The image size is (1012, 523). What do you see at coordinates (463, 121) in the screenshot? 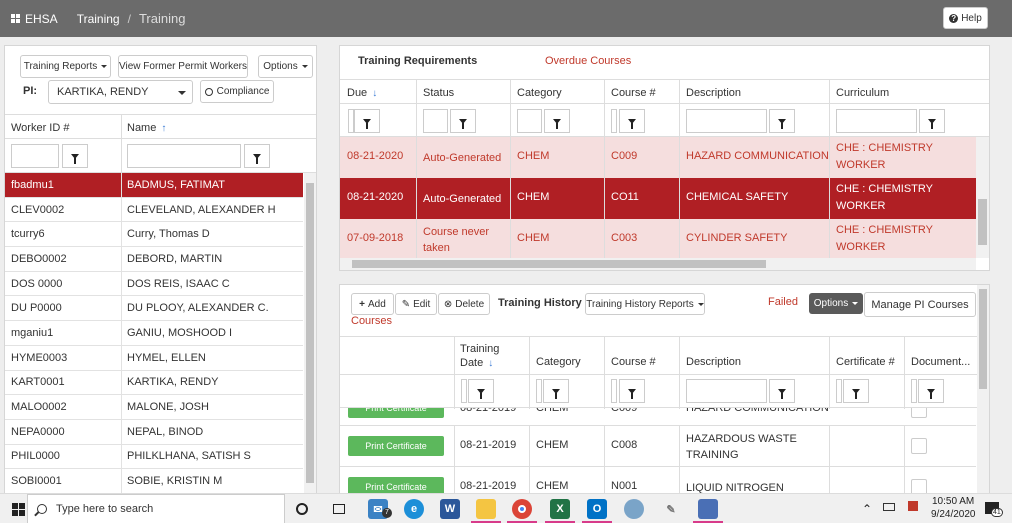
I see `status-filter-button` at bounding box center [463, 121].